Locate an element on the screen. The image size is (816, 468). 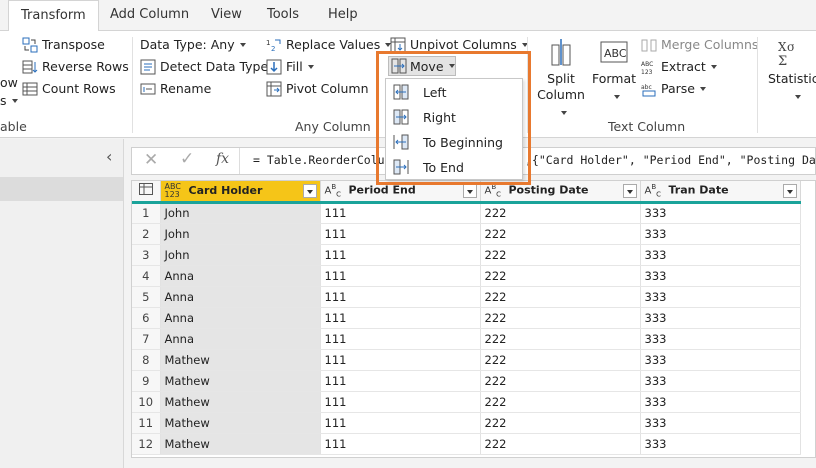
table-row: 3 John 111 222 333 is located at coordinates (466, 255).